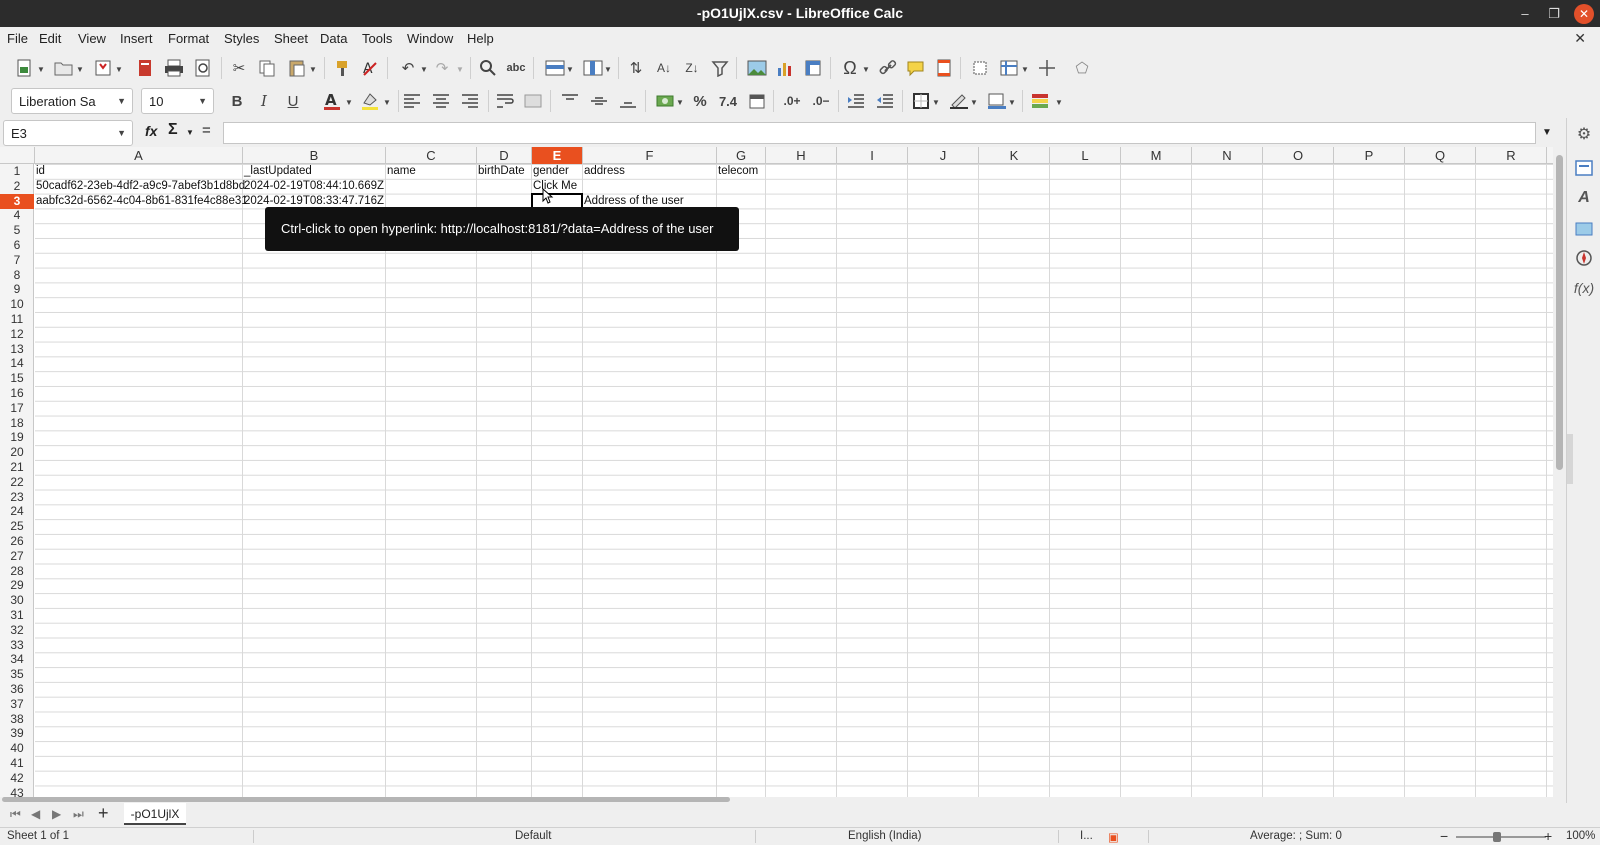 The height and width of the screenshot is (845, 1600). I want to click on row-header-34: 34, so click(17, 659).